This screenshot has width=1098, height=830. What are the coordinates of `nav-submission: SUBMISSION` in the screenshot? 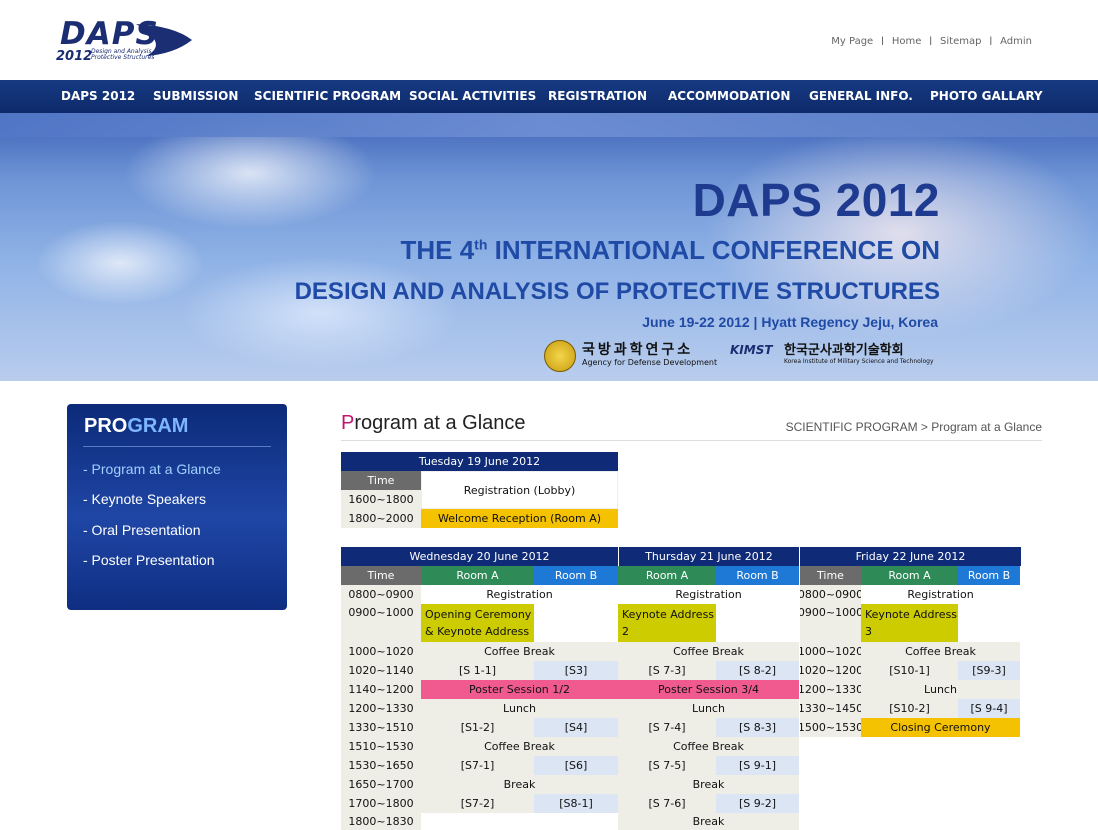 It's located at (195, 96).